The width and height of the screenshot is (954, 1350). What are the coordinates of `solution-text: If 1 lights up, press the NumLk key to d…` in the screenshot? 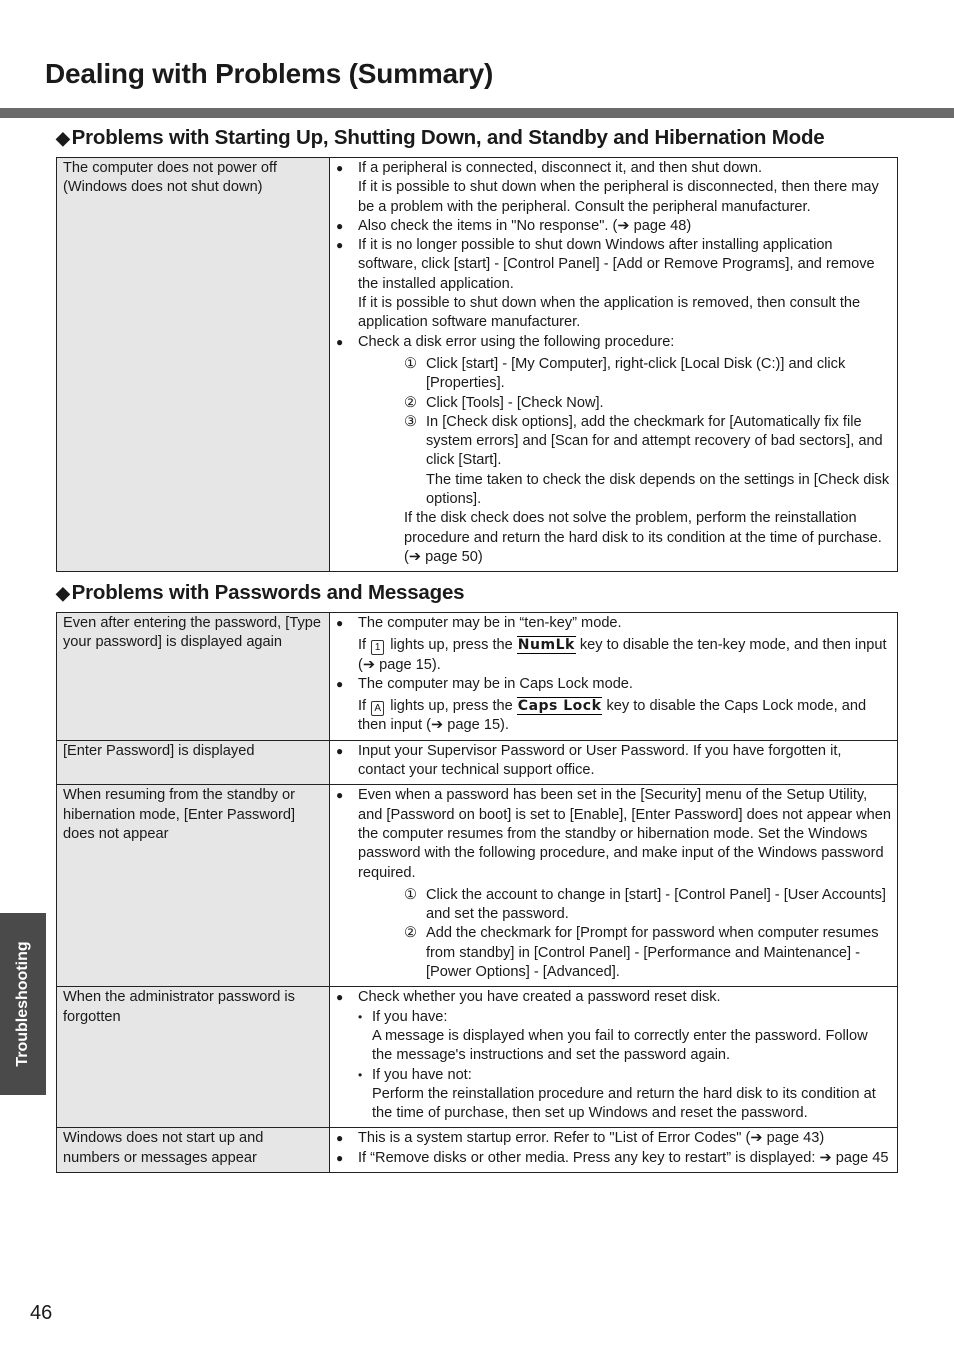 It's located at (613, 655).